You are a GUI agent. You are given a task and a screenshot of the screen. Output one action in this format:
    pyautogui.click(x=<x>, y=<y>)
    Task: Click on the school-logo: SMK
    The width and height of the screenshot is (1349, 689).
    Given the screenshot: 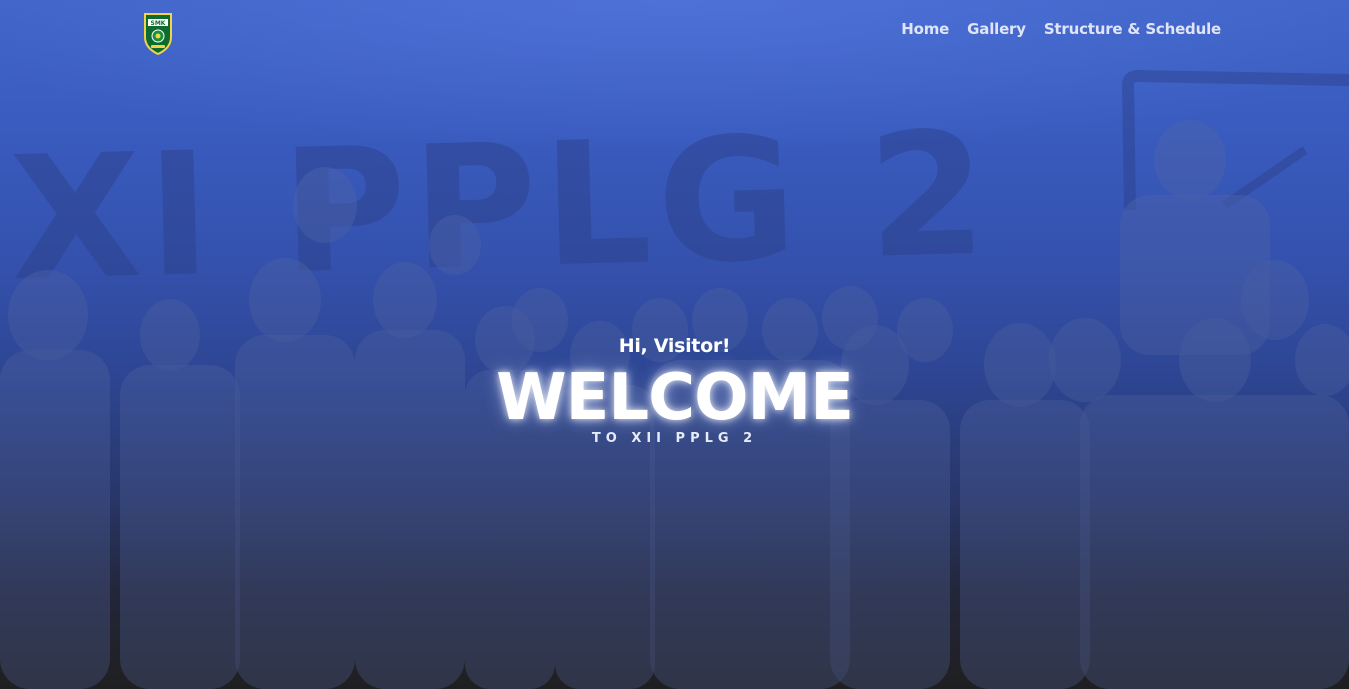 What is the action you would take?
    pyautogui.click(x=158, y=33)
    